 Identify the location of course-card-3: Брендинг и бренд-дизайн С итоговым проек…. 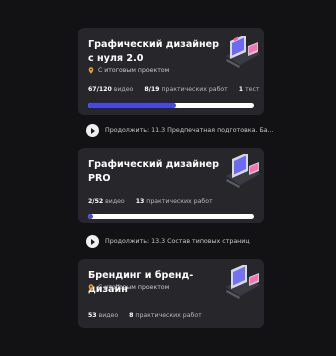
(171, 293).